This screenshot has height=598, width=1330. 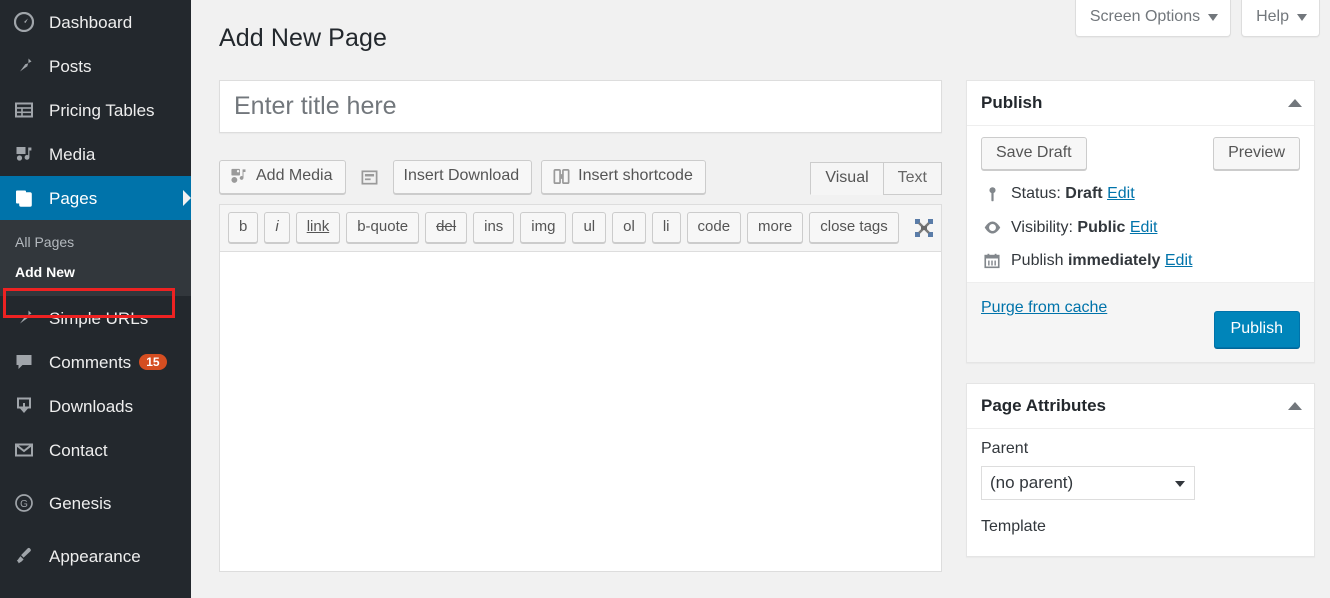 I want to click on sidebar-item-label: Contact, so click(x=78, y=450).